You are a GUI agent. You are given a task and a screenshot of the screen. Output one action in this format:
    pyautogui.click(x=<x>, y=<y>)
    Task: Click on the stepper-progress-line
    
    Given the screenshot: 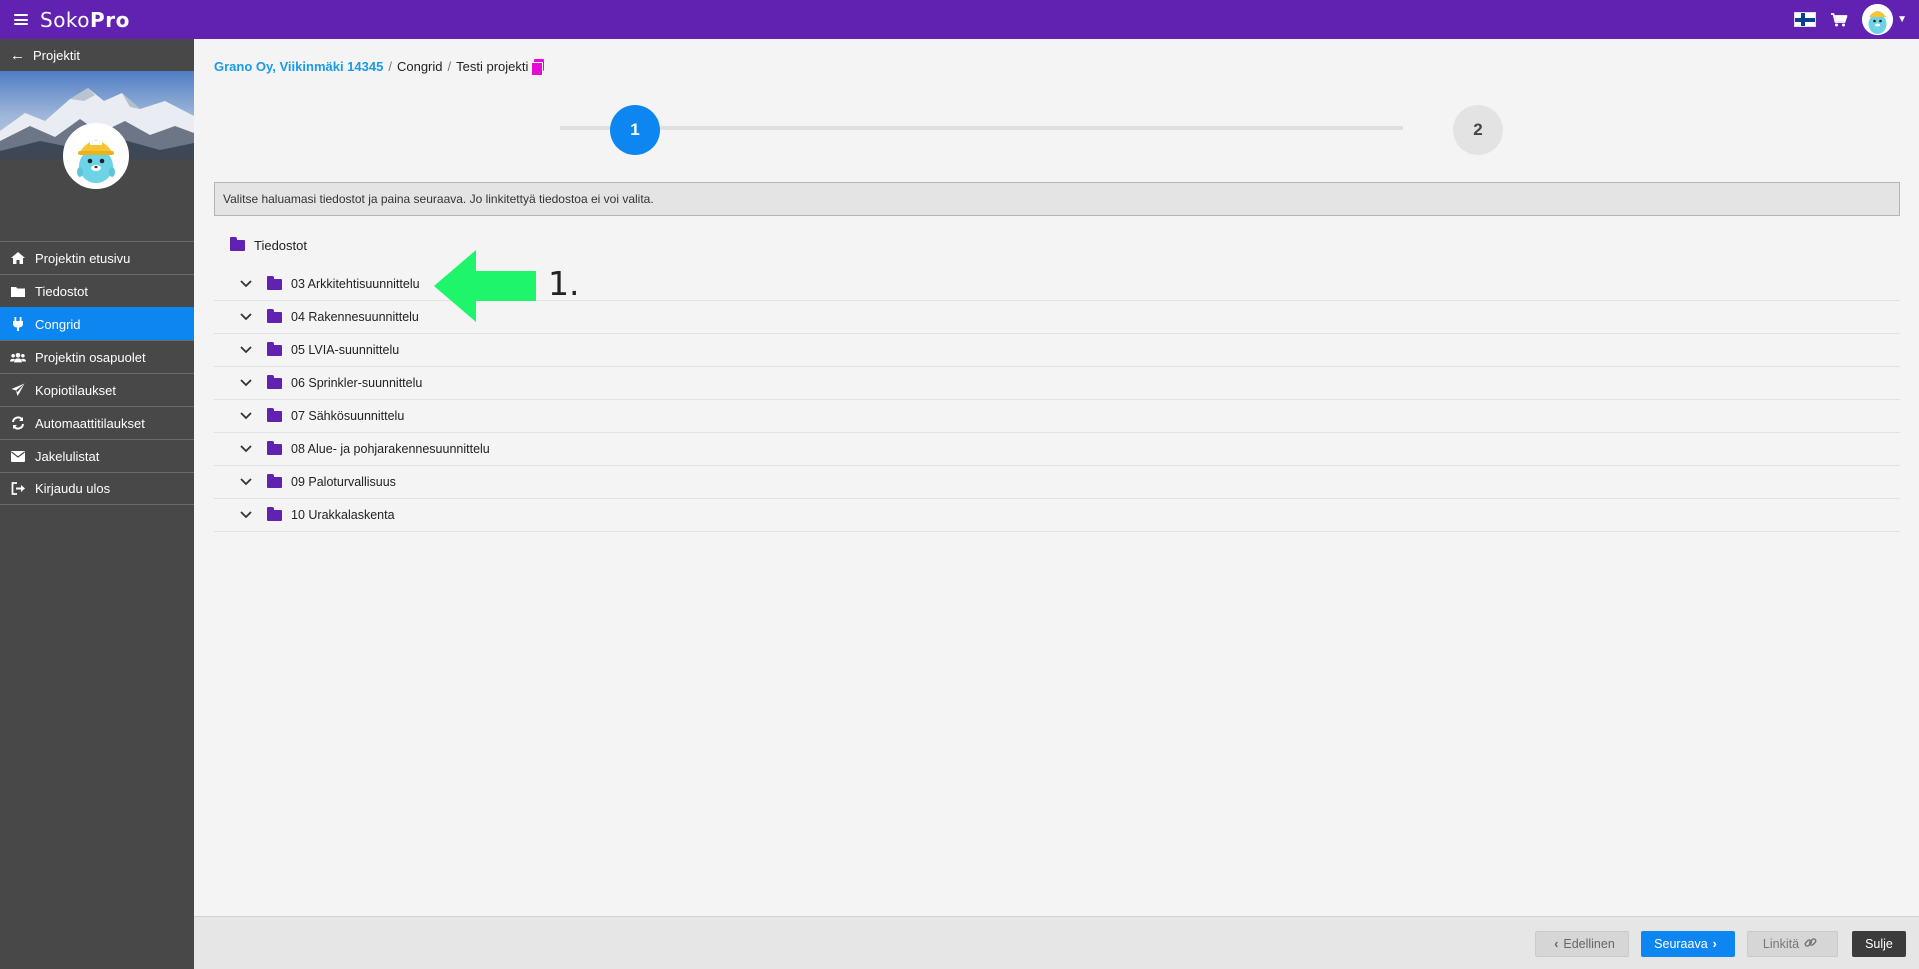 What is the action you would take?
    pyautogui.click(x=981, y=128)
    